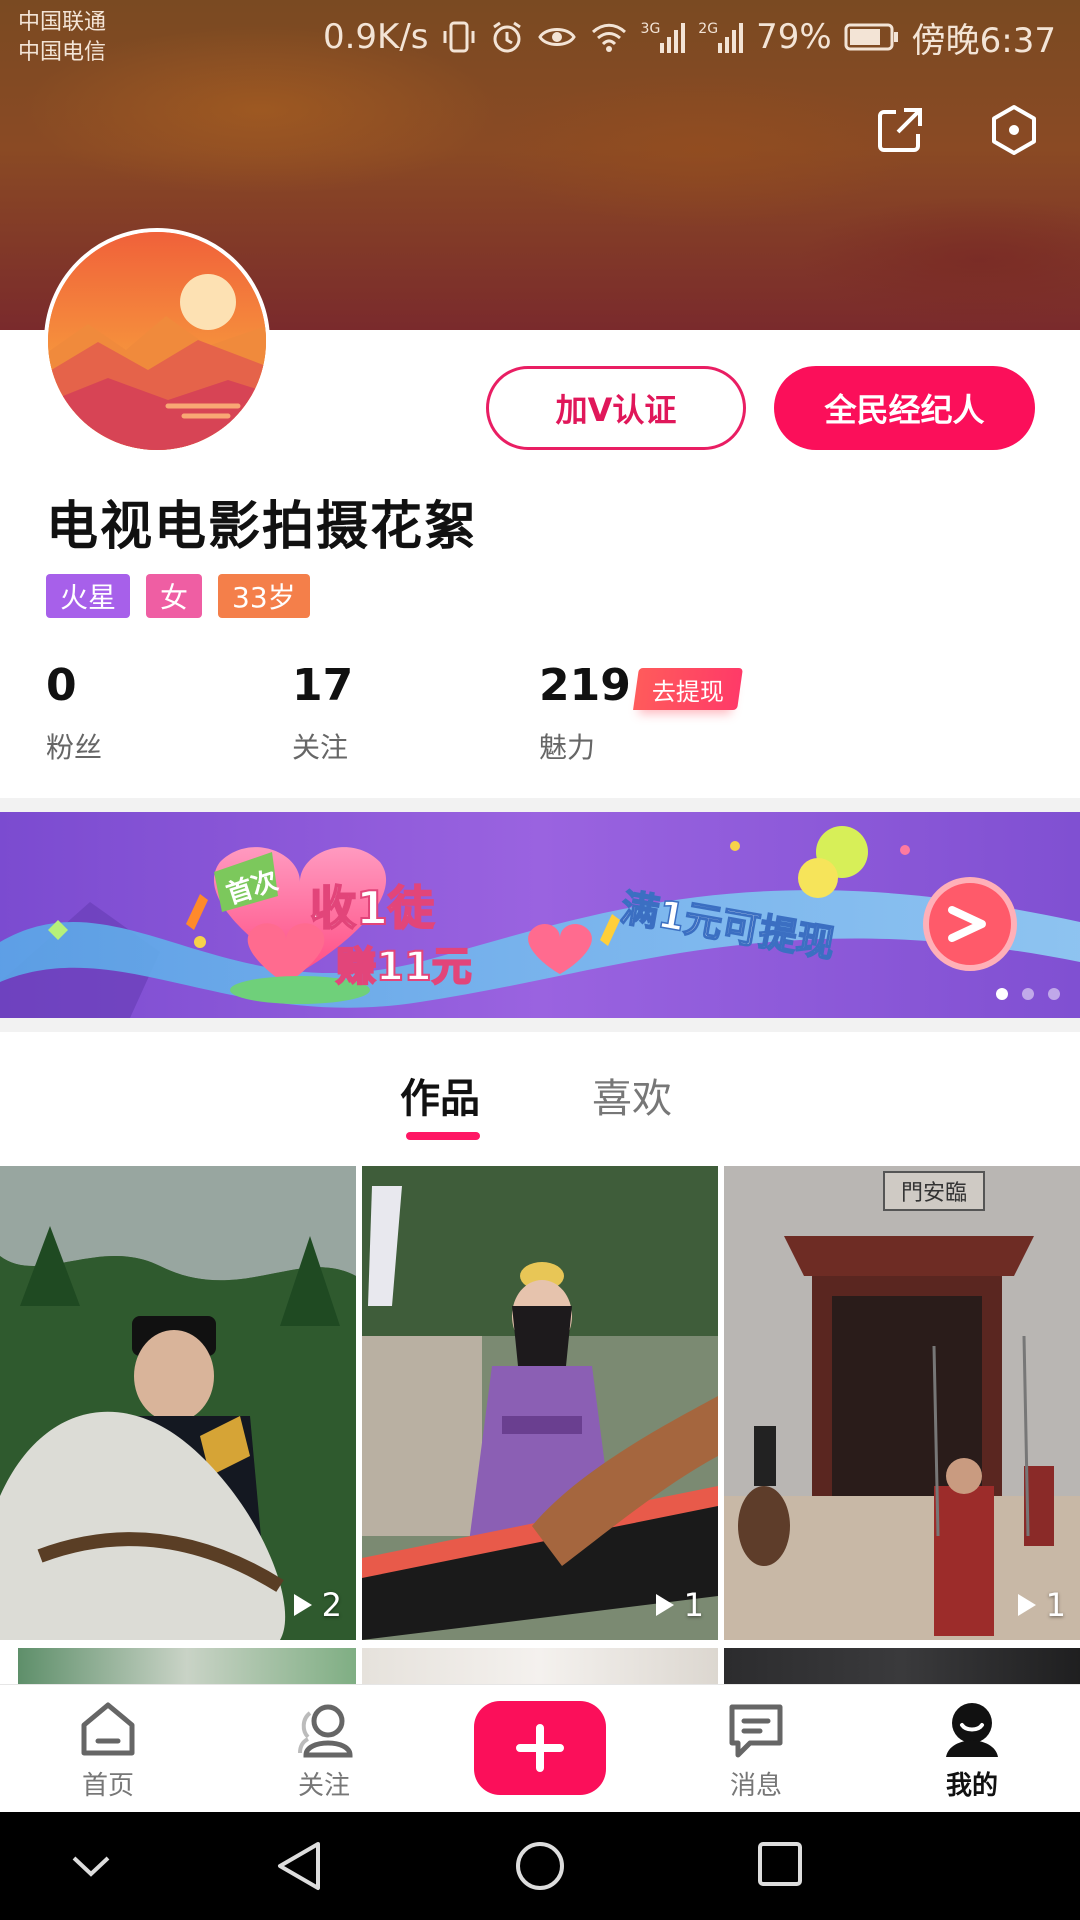  I want to click on home-button-icon, so click(540, 1866).